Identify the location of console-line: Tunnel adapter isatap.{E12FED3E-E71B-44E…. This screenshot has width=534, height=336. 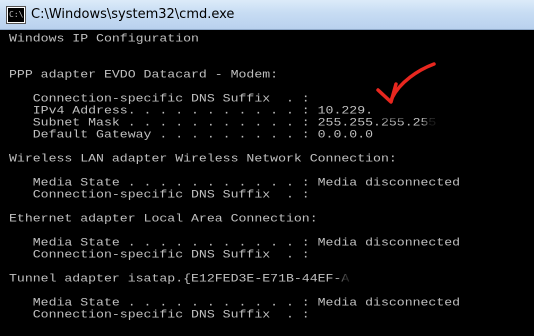
(179, 278).